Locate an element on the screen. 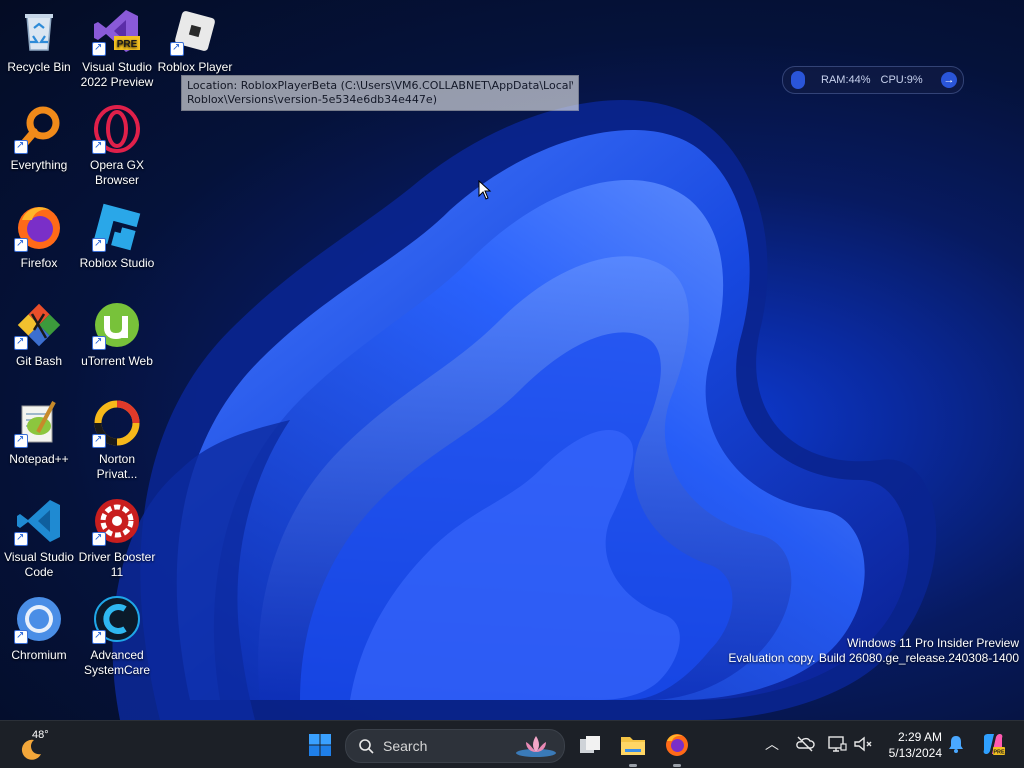 The height and width of the screenshot is (768, 1024). widget-grip-icon is located at coordinates (798, 80).